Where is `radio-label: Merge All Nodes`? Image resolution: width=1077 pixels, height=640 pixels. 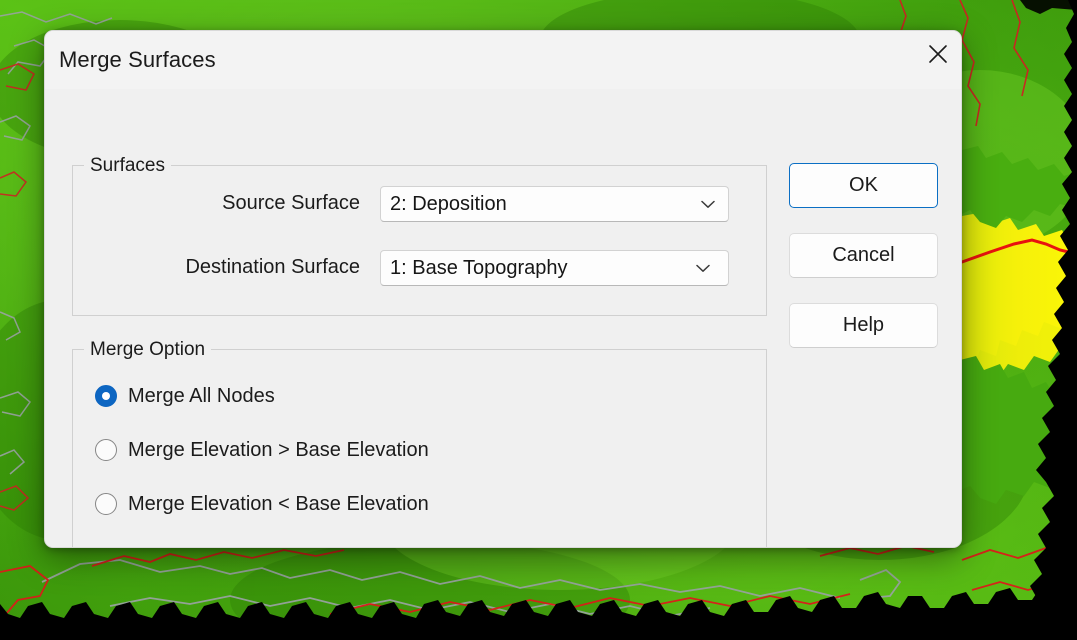
radio-label: Merge All Nodes is located at coordinates (201, 396).